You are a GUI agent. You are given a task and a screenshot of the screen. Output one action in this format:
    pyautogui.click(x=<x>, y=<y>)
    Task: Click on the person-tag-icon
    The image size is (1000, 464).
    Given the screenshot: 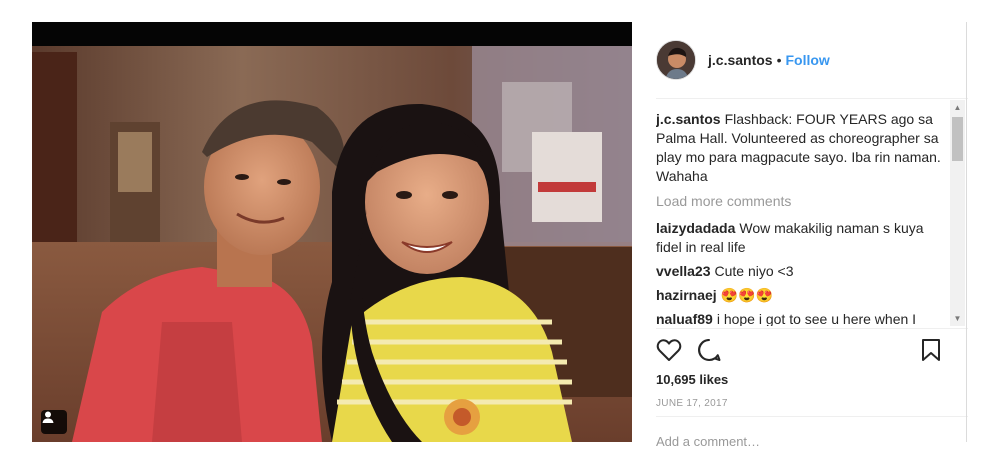 What is the action you would take?
    pyautogui.click(x=48, y=417)
    